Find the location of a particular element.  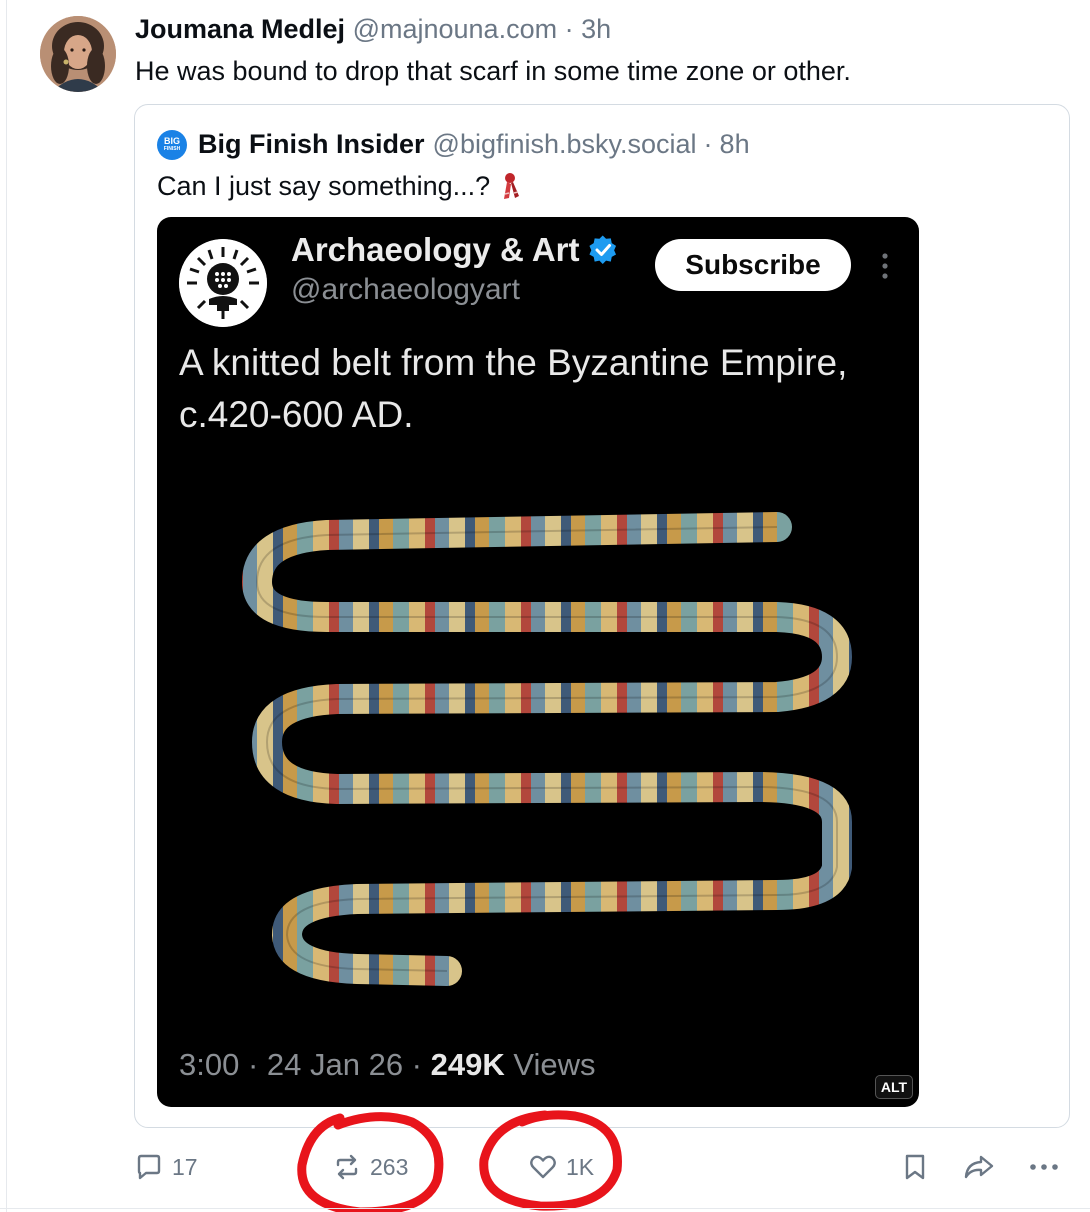

quoted-post-text-row: Can I just say something...? is located at coordinates (339, 186).